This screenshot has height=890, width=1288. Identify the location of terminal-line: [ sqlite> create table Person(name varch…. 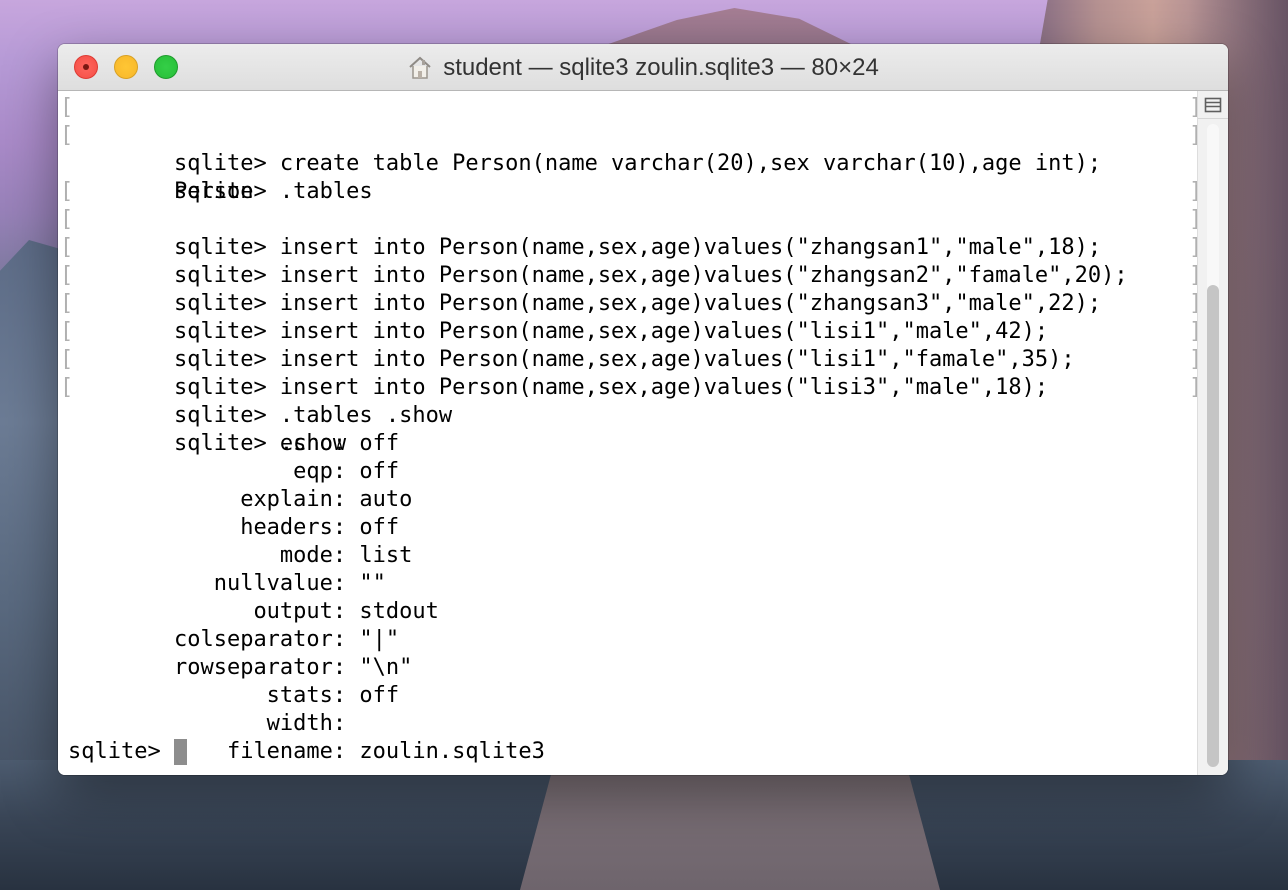
(628, 135).